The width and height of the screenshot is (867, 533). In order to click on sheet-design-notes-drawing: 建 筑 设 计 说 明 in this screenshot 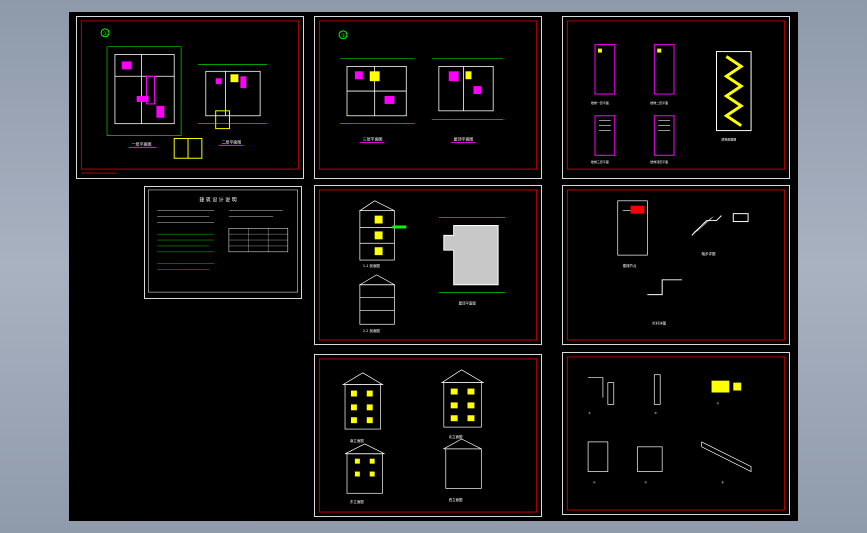, I will do `click(223, 241)`.